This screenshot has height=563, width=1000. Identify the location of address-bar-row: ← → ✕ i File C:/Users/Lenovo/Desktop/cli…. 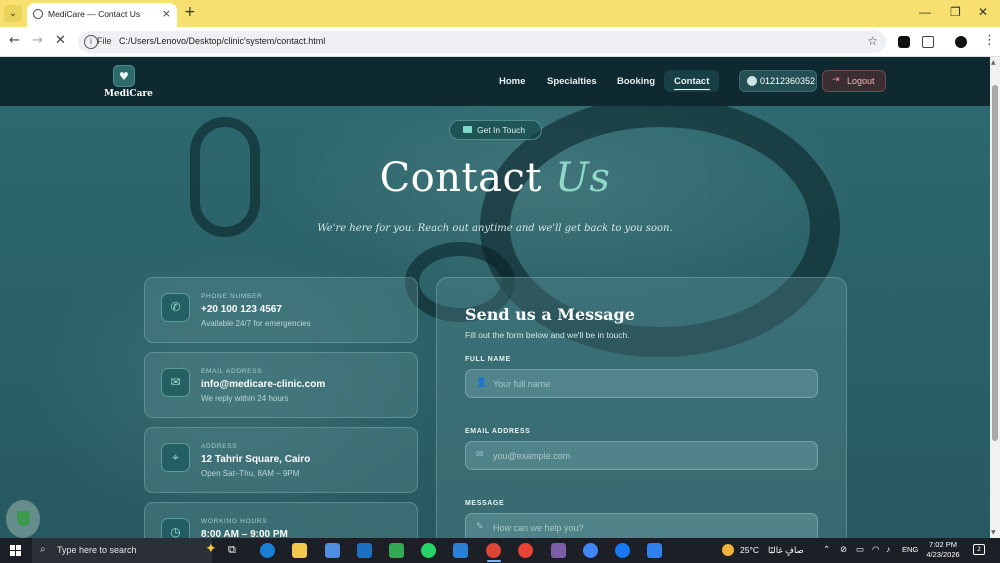
(500, 42).